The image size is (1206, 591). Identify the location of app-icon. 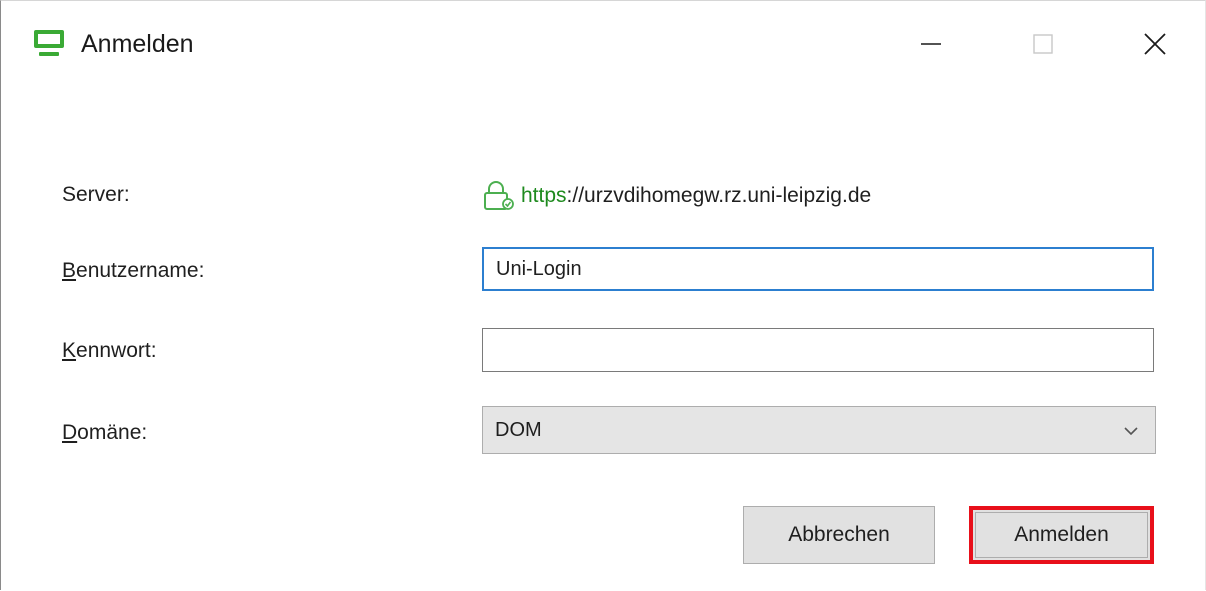
(49, 43).